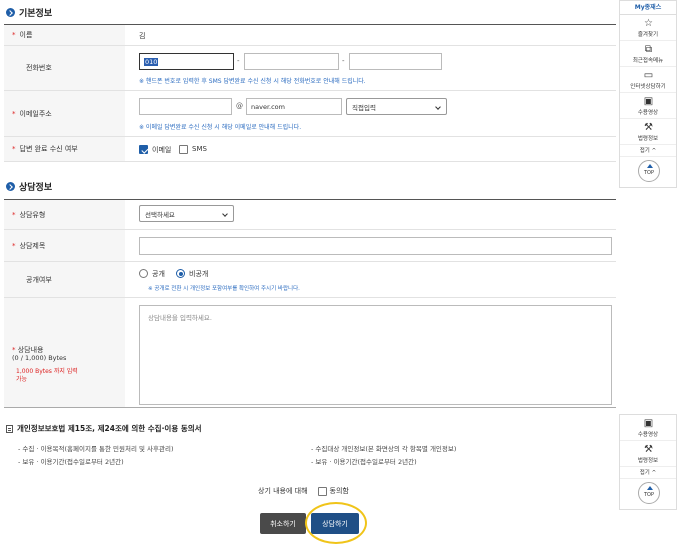 This screenshot has width=680, height=546. Describe the element at coordinates (364, 462) in the screenshot. I see `privacy-retention-right: - 보유 · 이용기간(접수일로부터 2년간)` at that location.